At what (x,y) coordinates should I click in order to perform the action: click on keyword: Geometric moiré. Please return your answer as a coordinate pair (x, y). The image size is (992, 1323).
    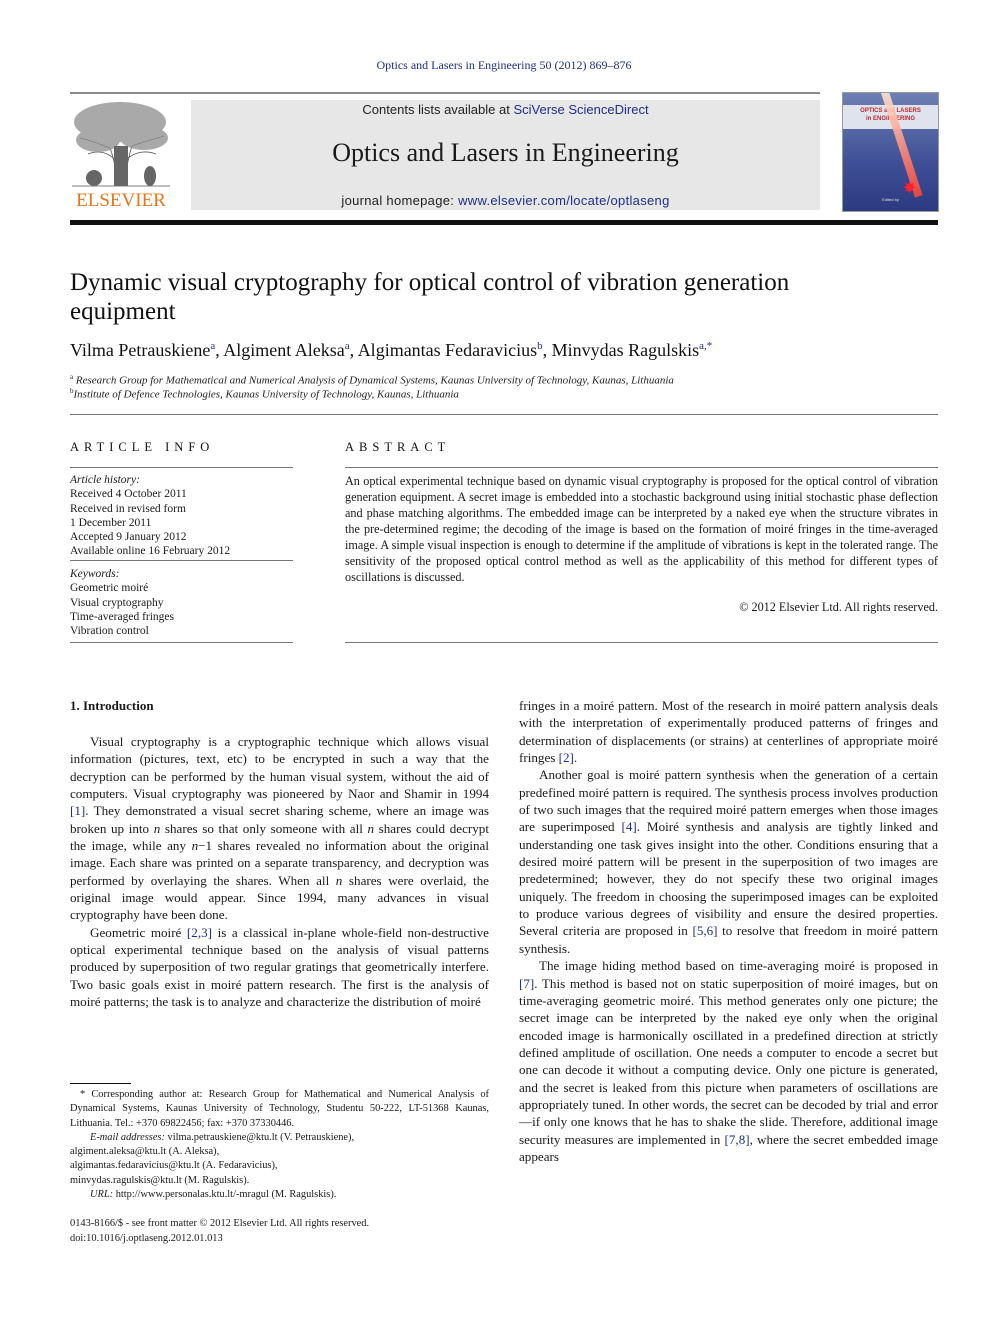
    Looking at the image, I should click on (181, 588).